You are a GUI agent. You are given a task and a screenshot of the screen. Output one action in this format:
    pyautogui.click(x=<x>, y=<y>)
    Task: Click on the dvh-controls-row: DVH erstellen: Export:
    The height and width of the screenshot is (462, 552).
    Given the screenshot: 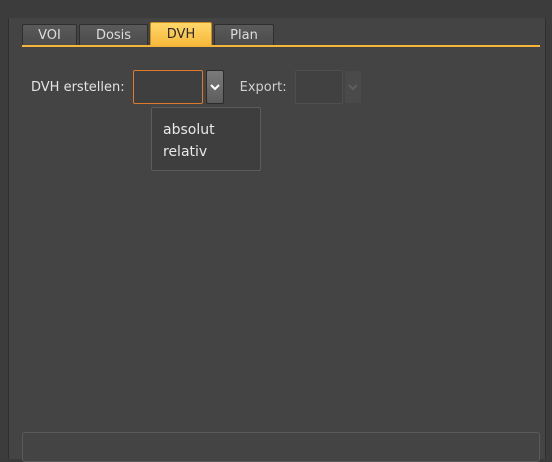 What is the action you would take?
    pyautogui.click(x=196, y=87)
    